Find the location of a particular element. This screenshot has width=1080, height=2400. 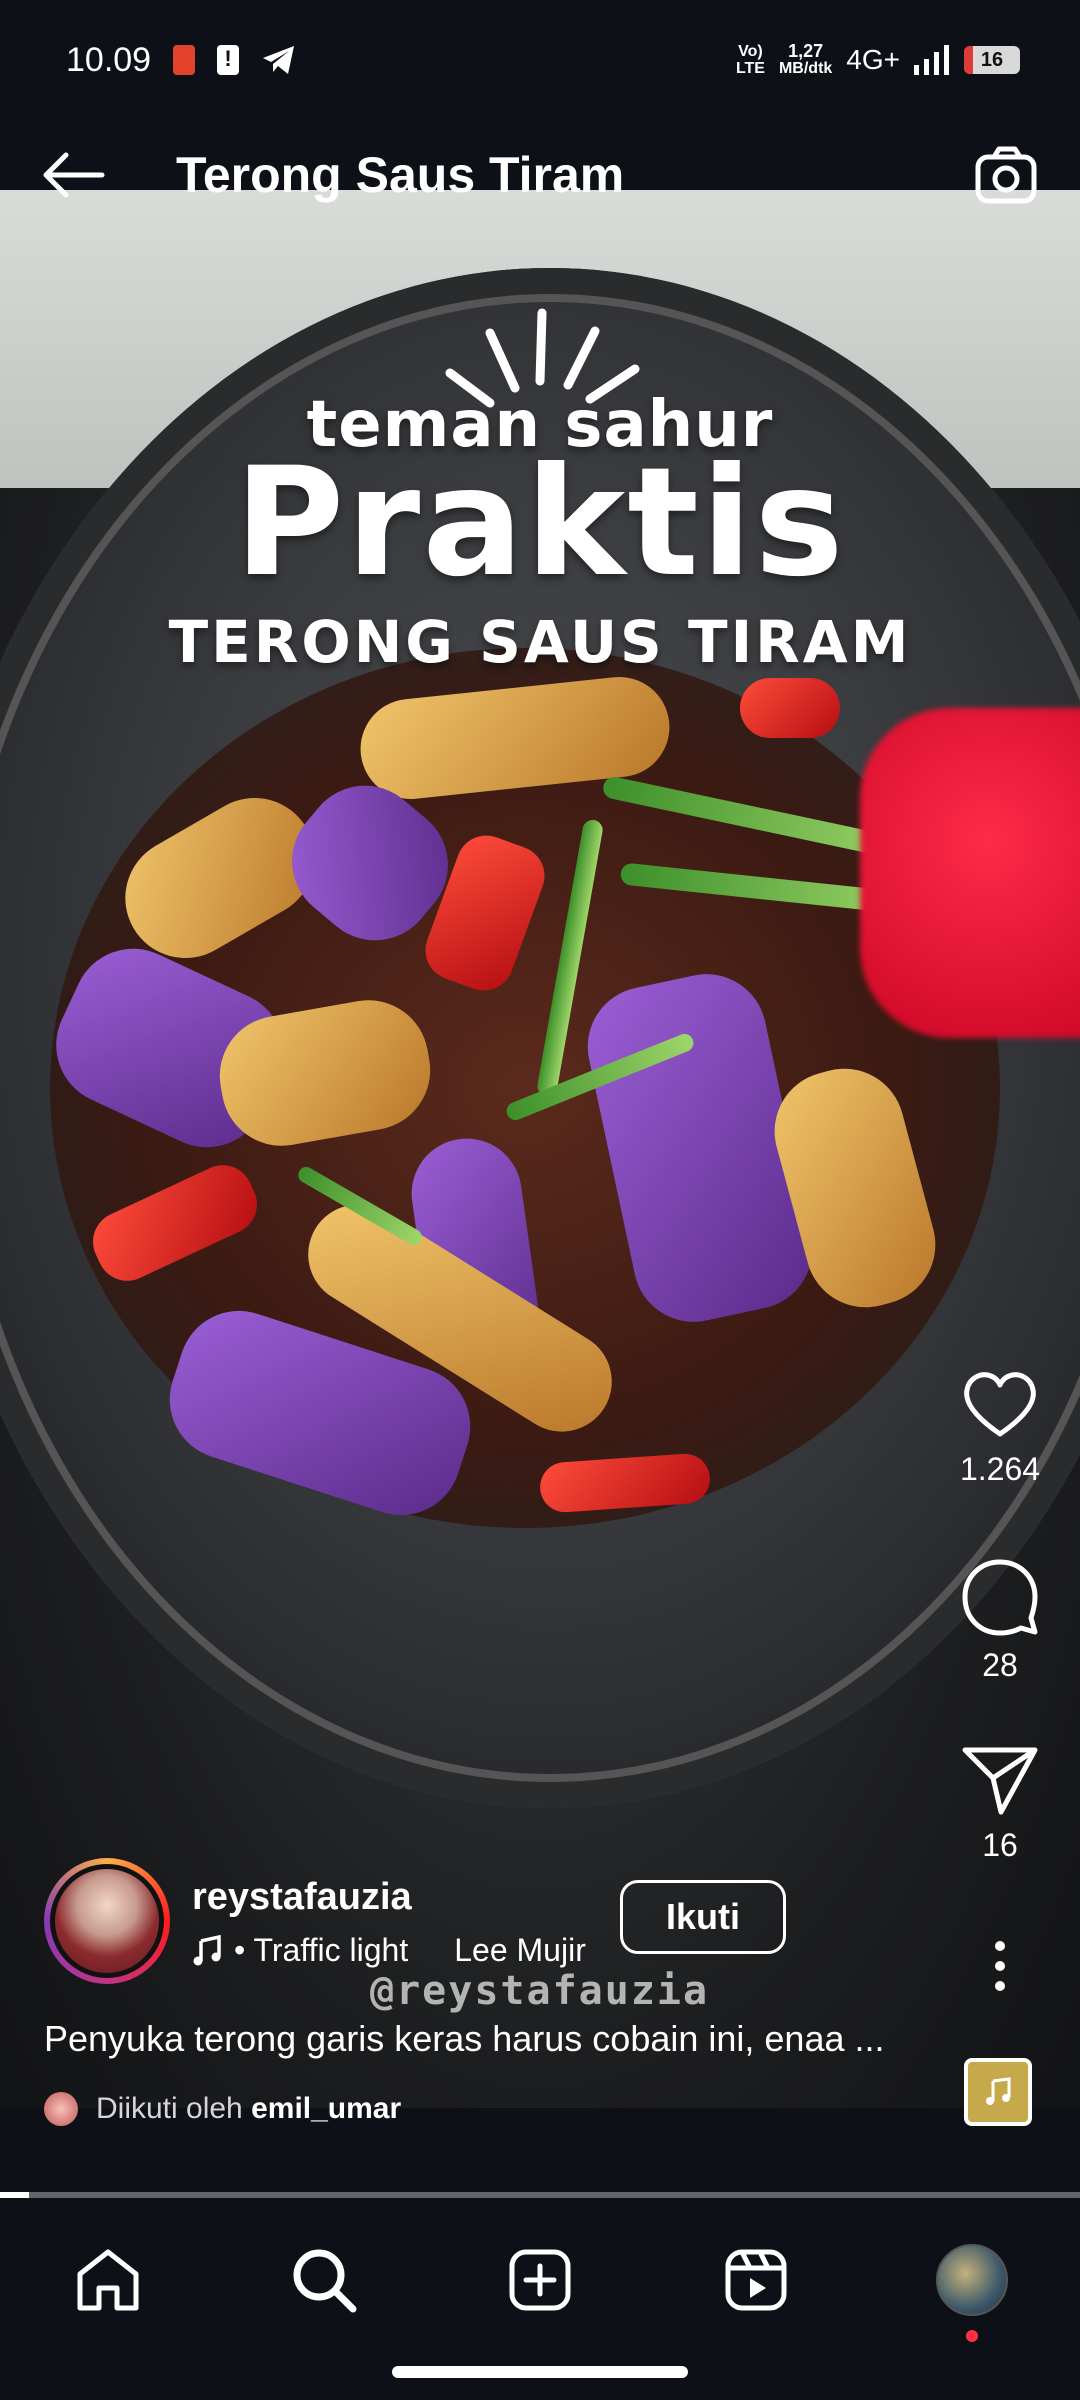

header: Terong Saus Tiram is located at coordinates (540, 175).